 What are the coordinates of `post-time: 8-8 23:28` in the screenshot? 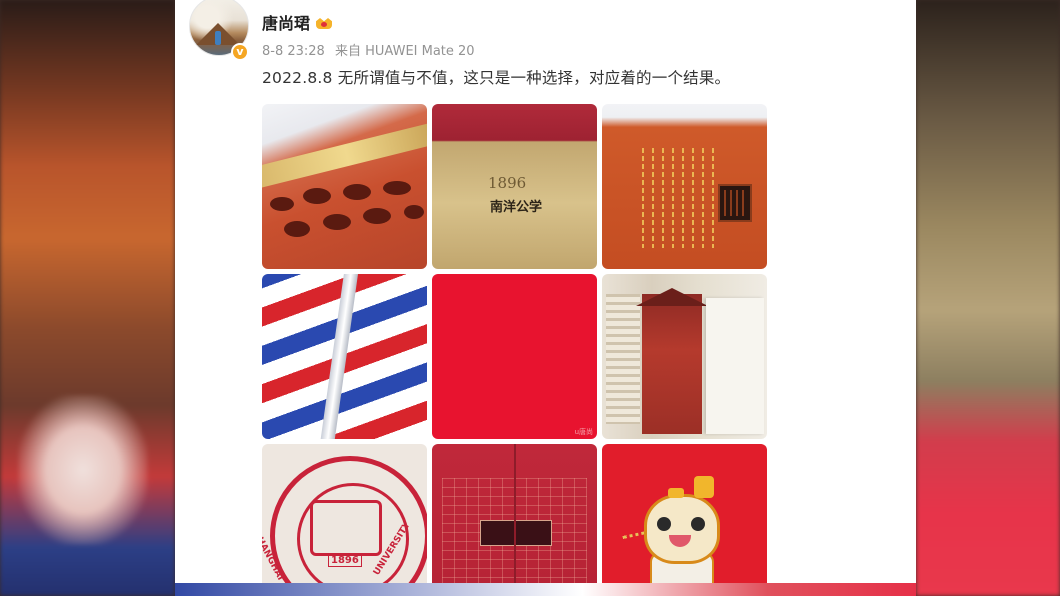 It's located at (293, 51).